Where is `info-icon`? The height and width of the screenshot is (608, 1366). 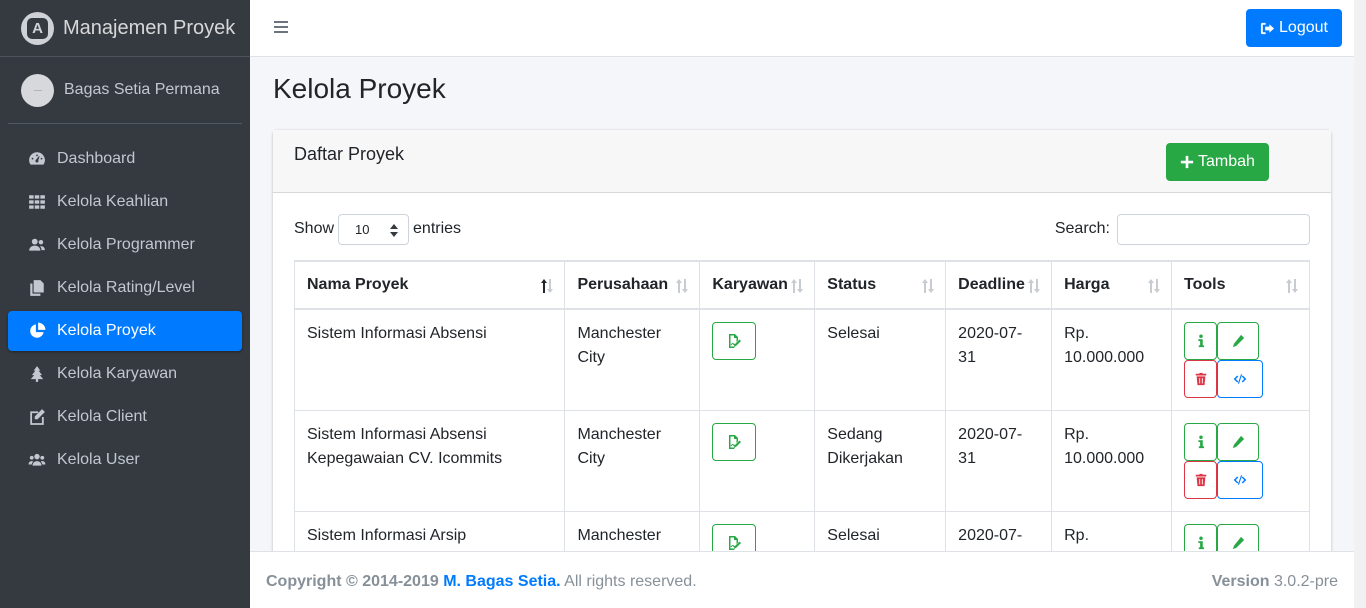 info-icon is located at coordinates (1200, 341).